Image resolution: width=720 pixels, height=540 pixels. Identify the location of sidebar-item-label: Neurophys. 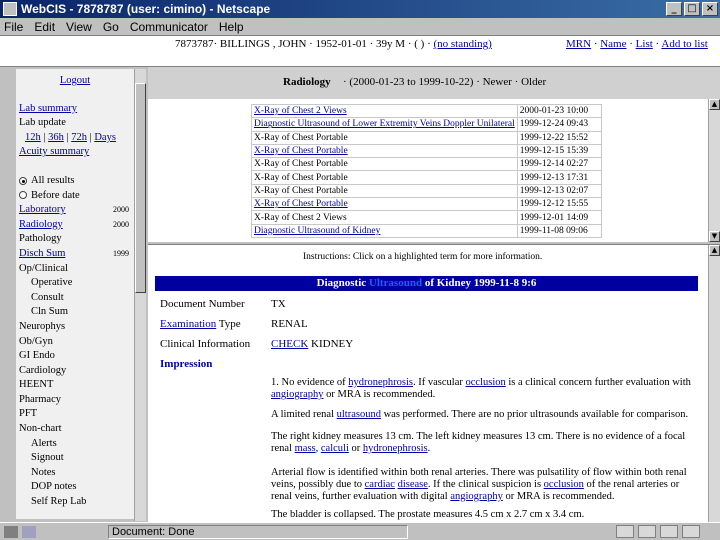
(42, 326).